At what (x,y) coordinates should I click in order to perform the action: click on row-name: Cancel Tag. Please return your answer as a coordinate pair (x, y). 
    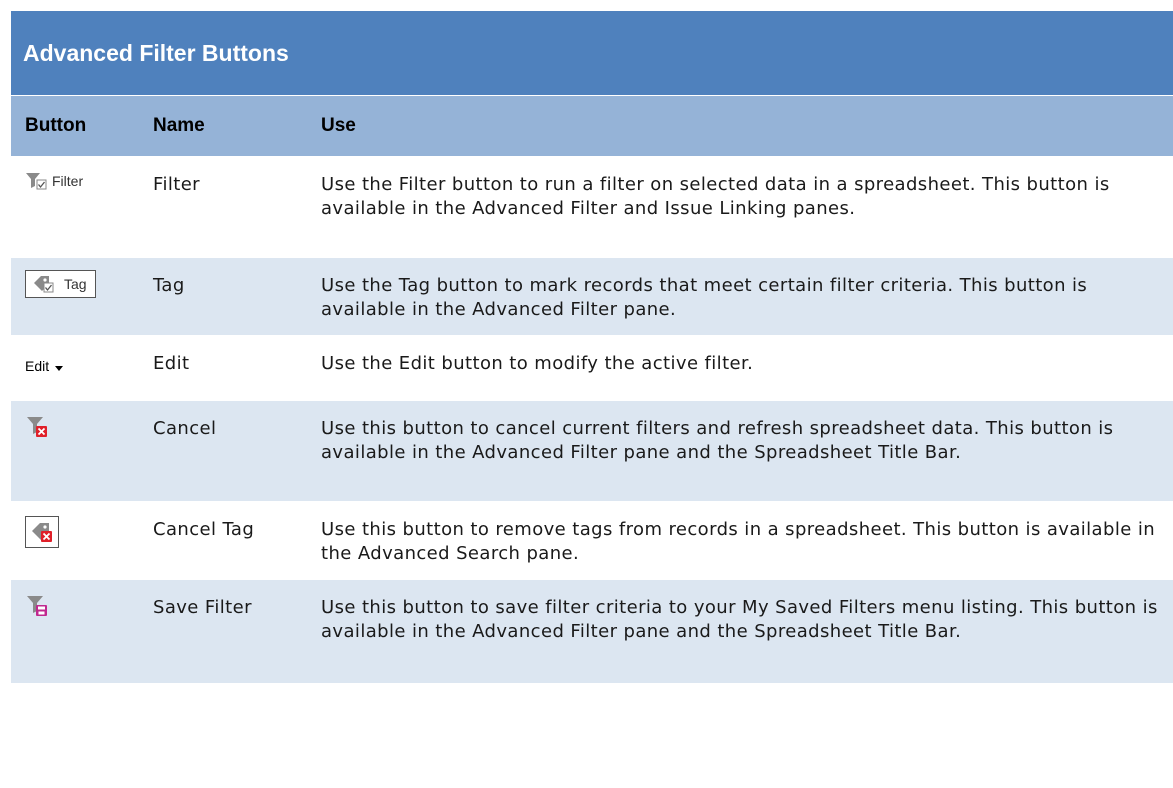
    Looking at the image, I should click on (204, 529).